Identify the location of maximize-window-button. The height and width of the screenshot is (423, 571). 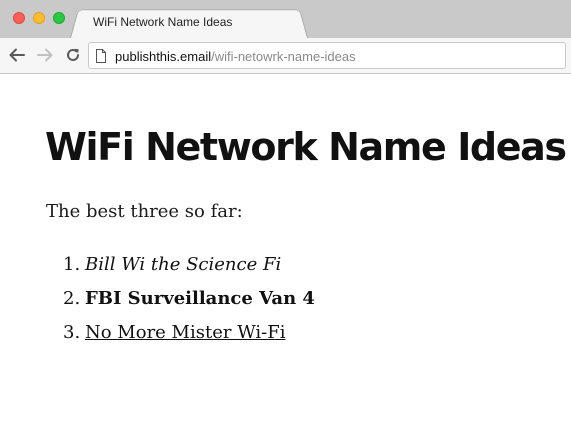
(59, 18).